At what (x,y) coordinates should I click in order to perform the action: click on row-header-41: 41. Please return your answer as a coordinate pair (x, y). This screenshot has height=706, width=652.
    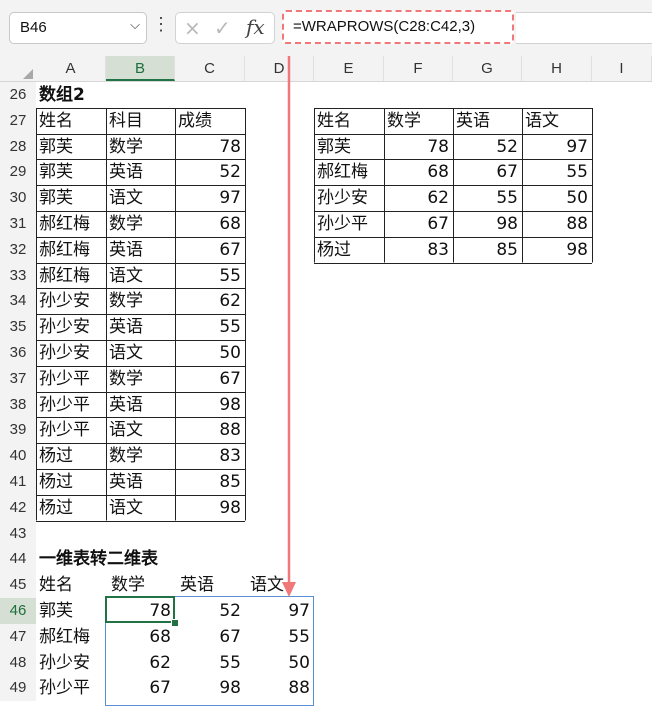
    Looking at the image, I should click on (18, 482).